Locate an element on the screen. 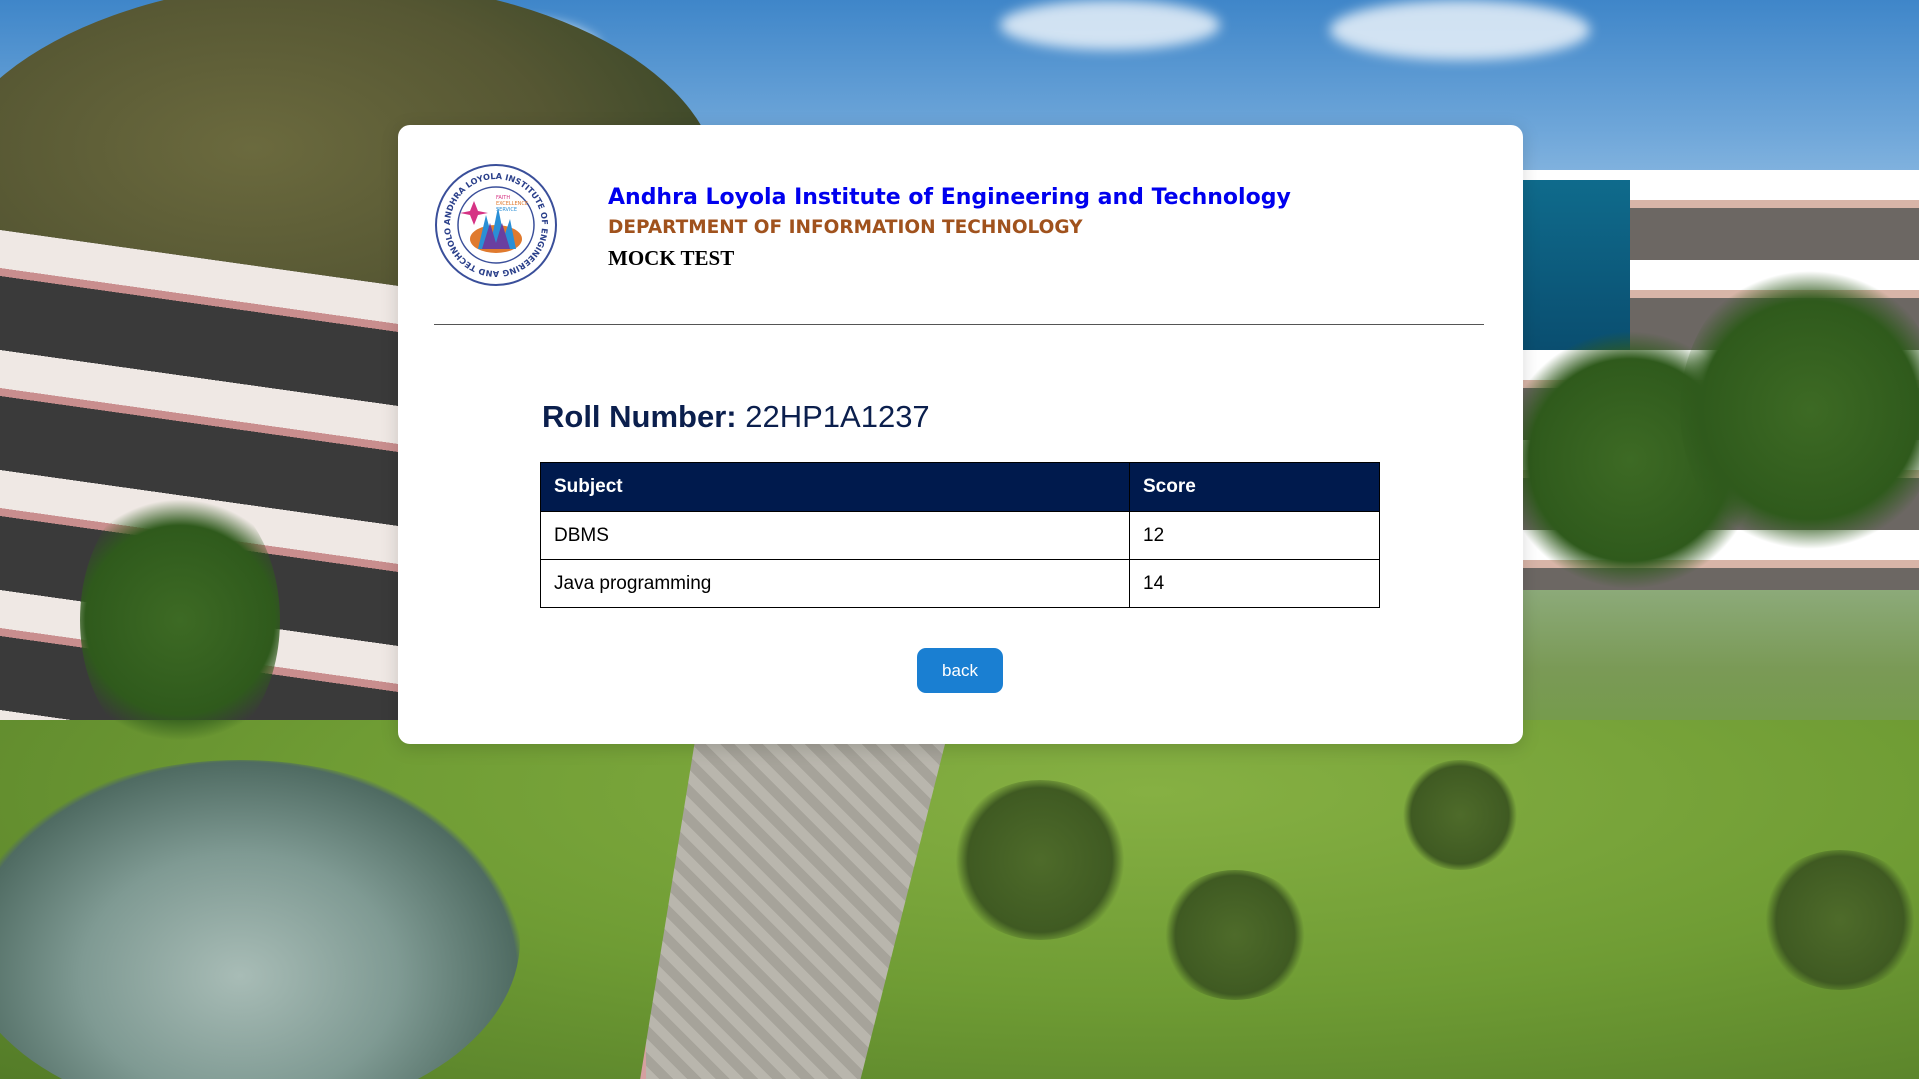 The height and width of the screenshot is (1079, 1919). test-title: MOCK TEST is located at coordinates (671, 258).